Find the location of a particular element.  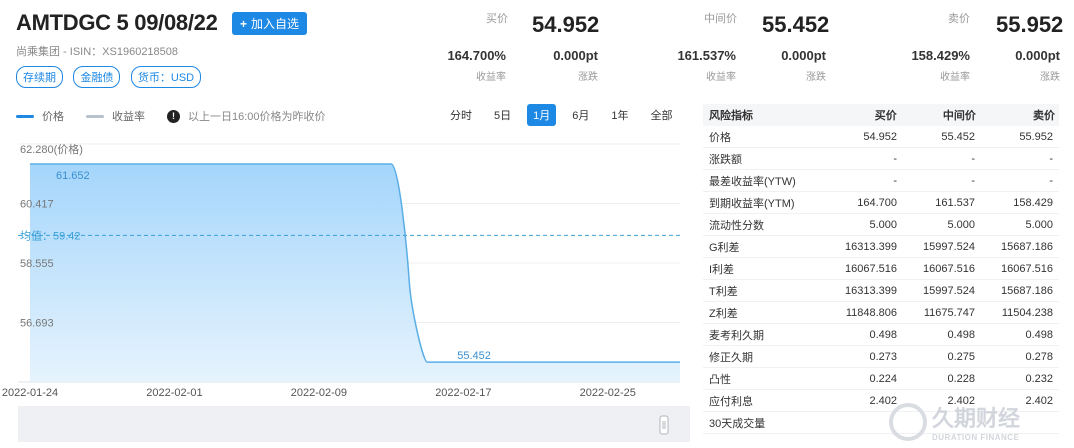

ask-value: 5.000 is located at coordinates (1039, 224).